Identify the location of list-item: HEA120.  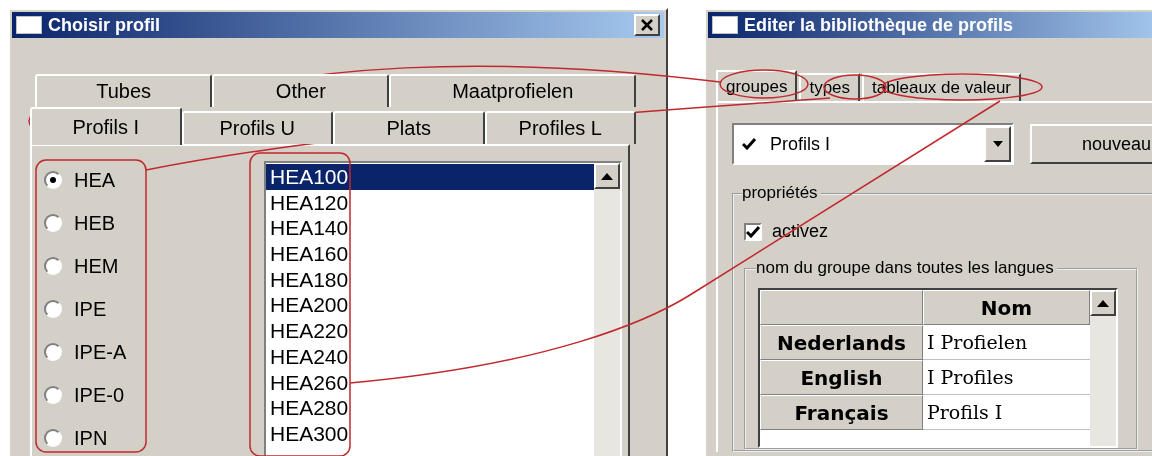
(430, 202).